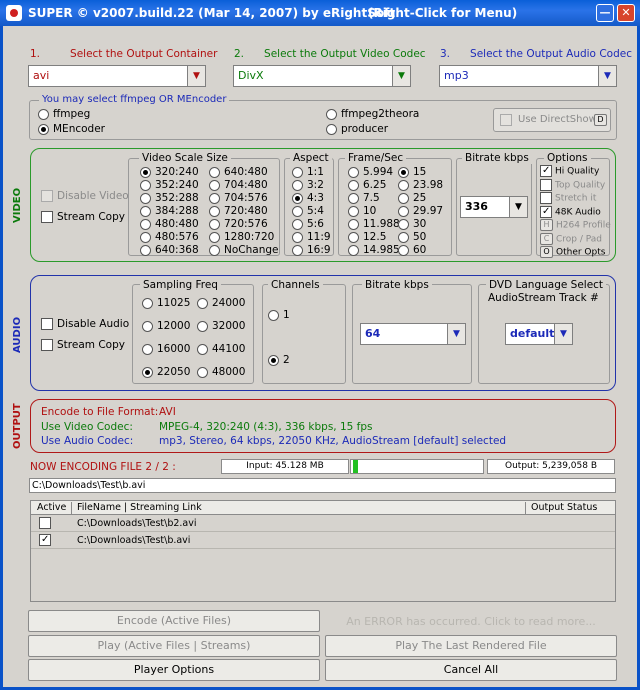  Describe the element at coordinates (626, 13) in the screenshot. I see `close-button: ✕` at that location.